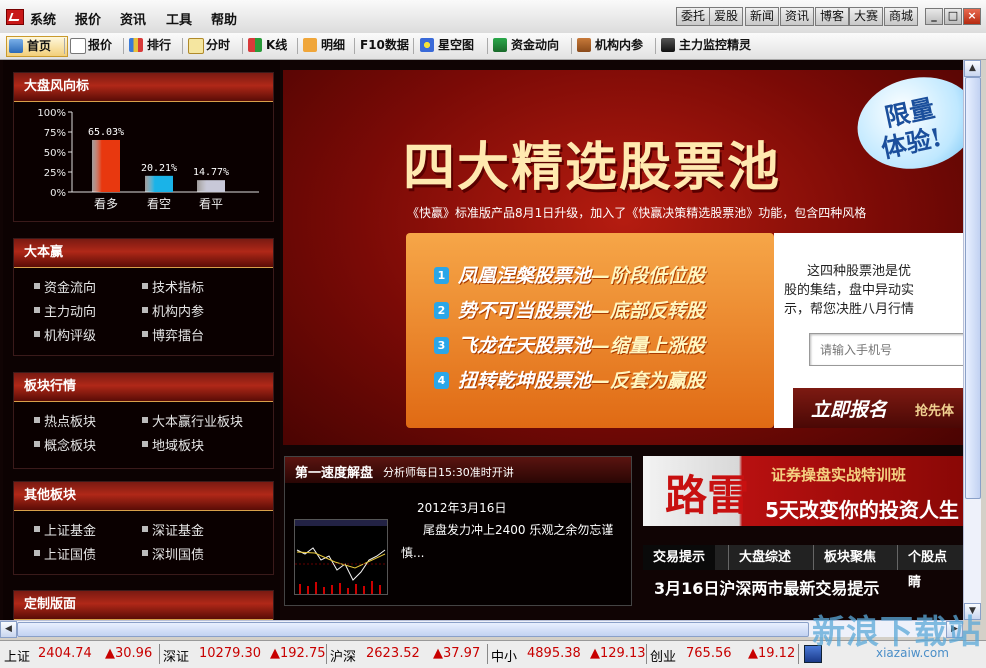  I want to click on maximize-button: □, so click(953, 16).